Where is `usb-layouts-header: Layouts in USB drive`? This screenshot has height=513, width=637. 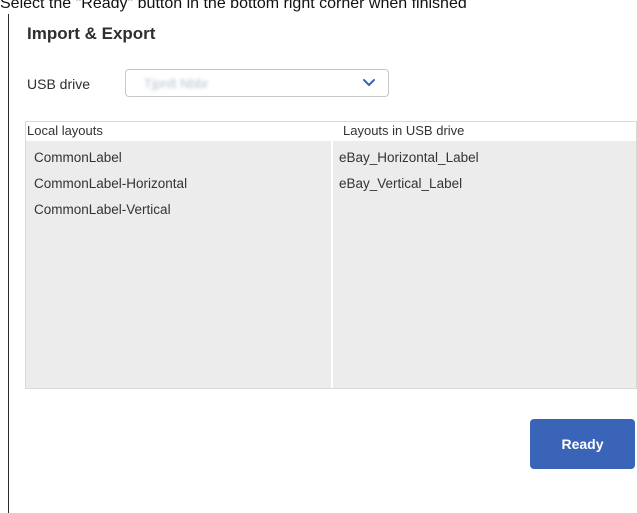 usb-layouts-header: Layouts in USB drive is located at coordinates (484, 131).